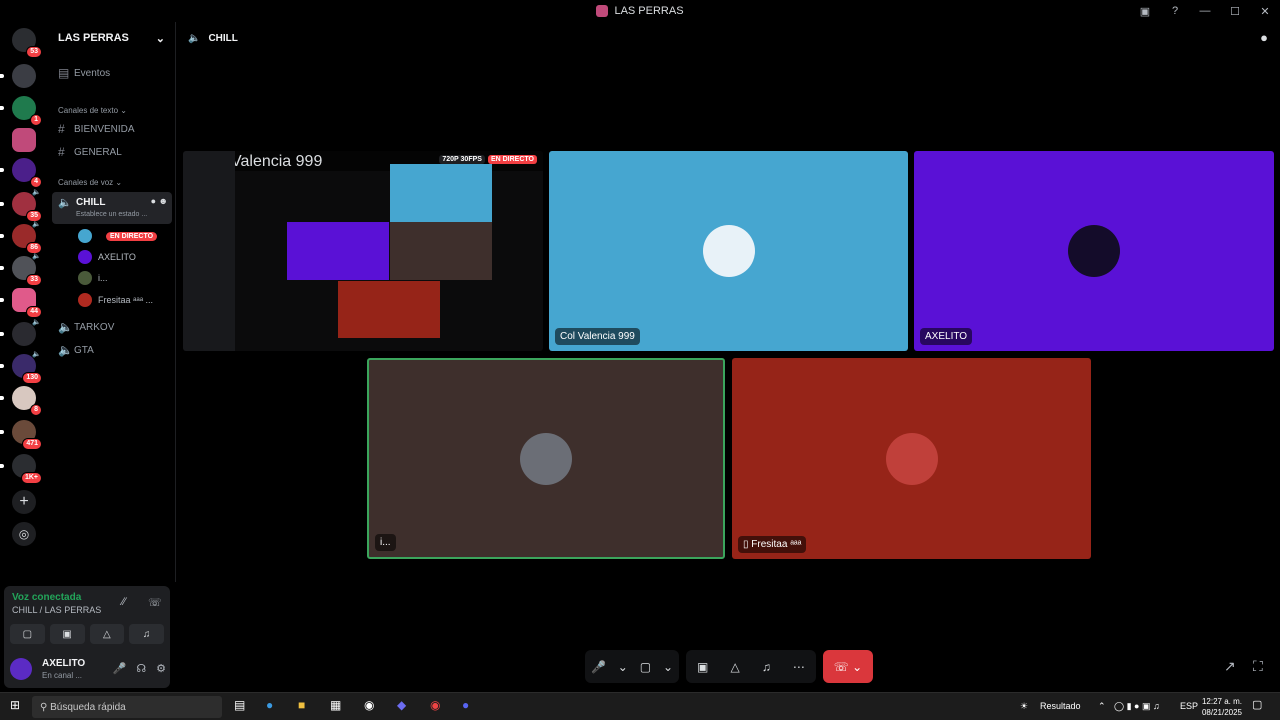 The image size is (1280, 720). I want to click on server-icon: 🔈 35, so click(21, 205).